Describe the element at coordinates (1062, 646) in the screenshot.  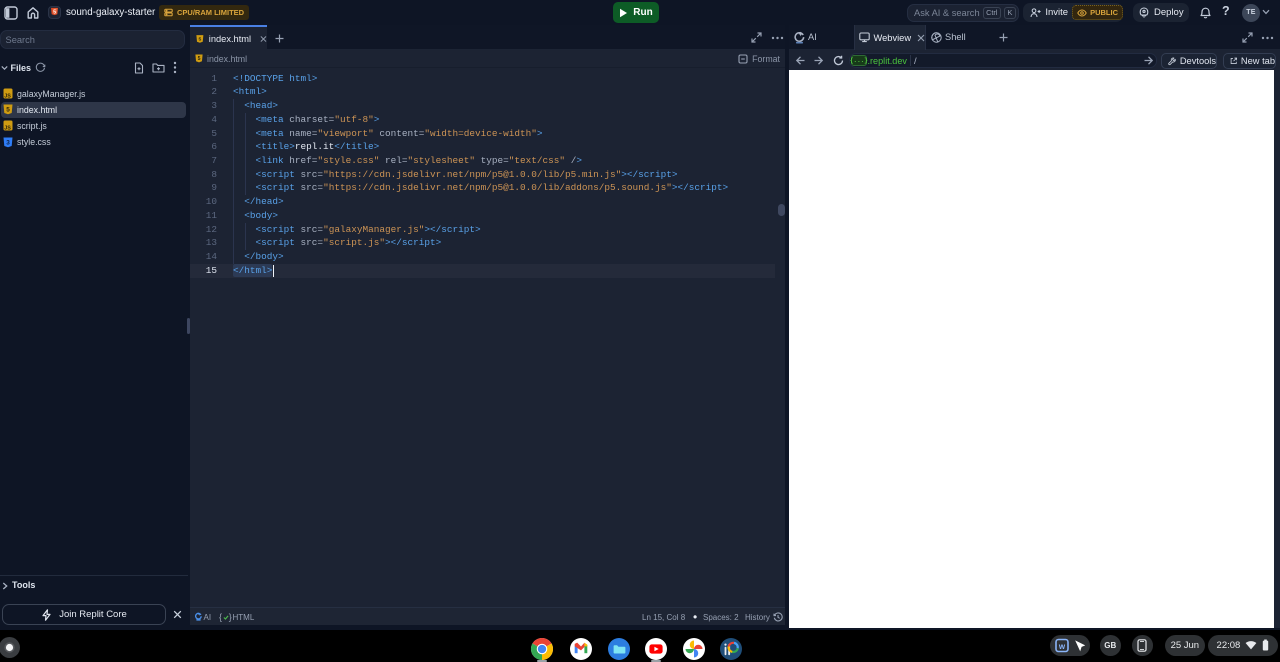
I see `svg-text: w` at that location.